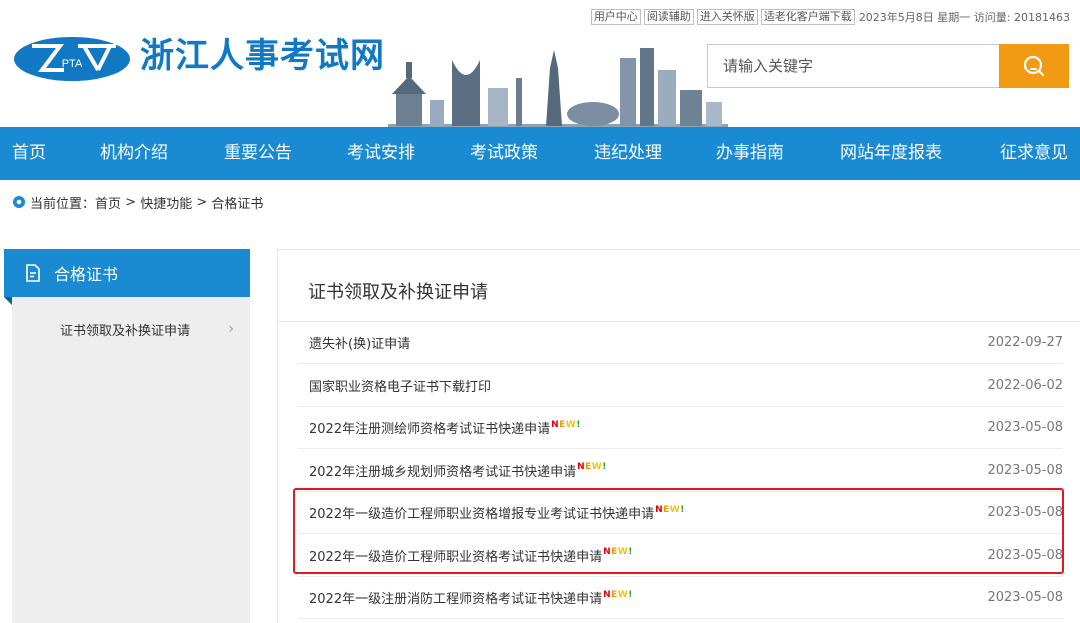 This screenshot has width=1080, height=623. I want to click on reading-aid-link: 阅读辅助, so click(668, 17).